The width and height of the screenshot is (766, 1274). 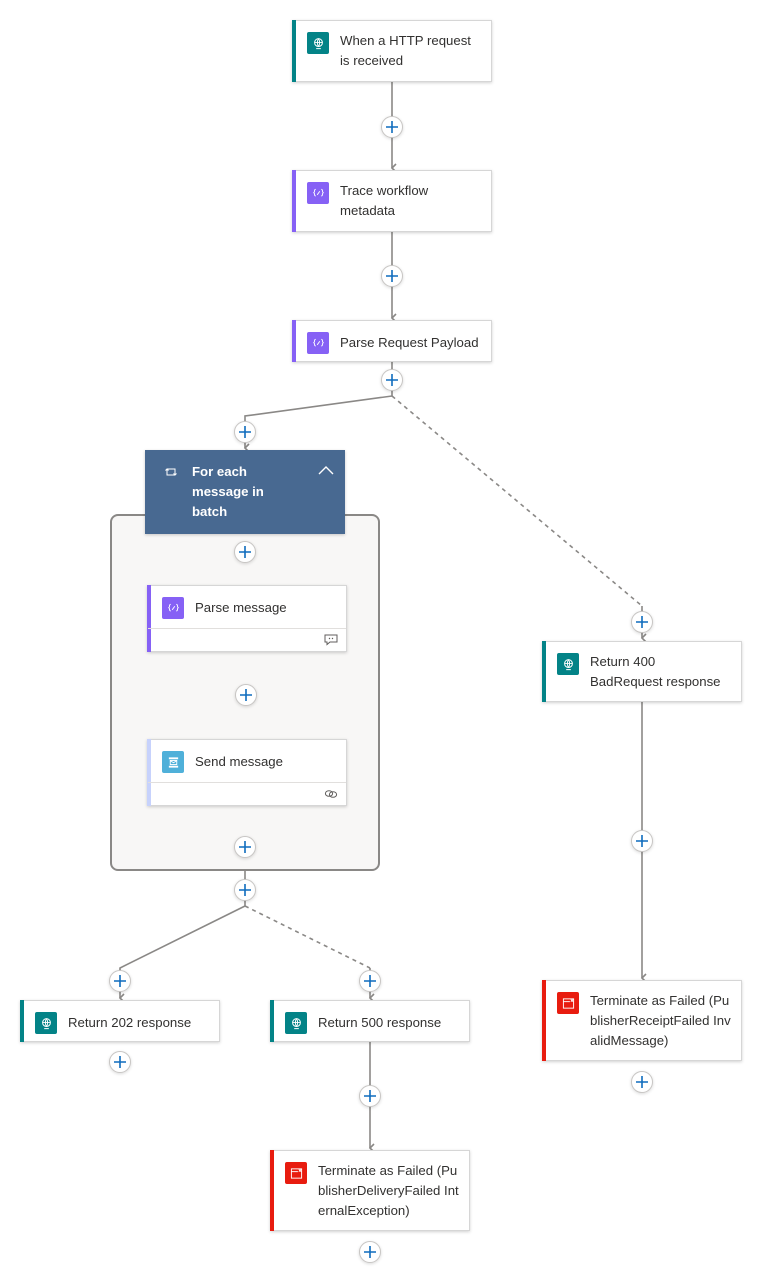 What do you see at coordinates (241, 607) in the screenshot?
I see `node-title: Parse message` at bounding box center [241, 607].